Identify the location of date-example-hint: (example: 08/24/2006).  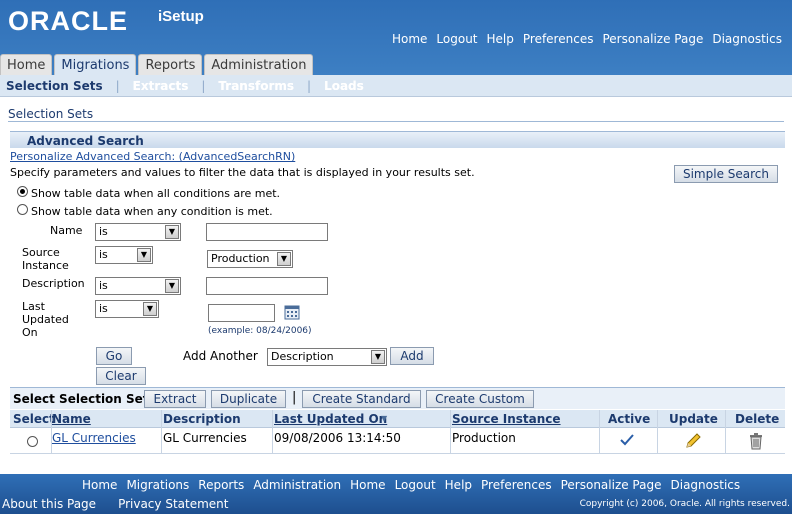
(260, 331).